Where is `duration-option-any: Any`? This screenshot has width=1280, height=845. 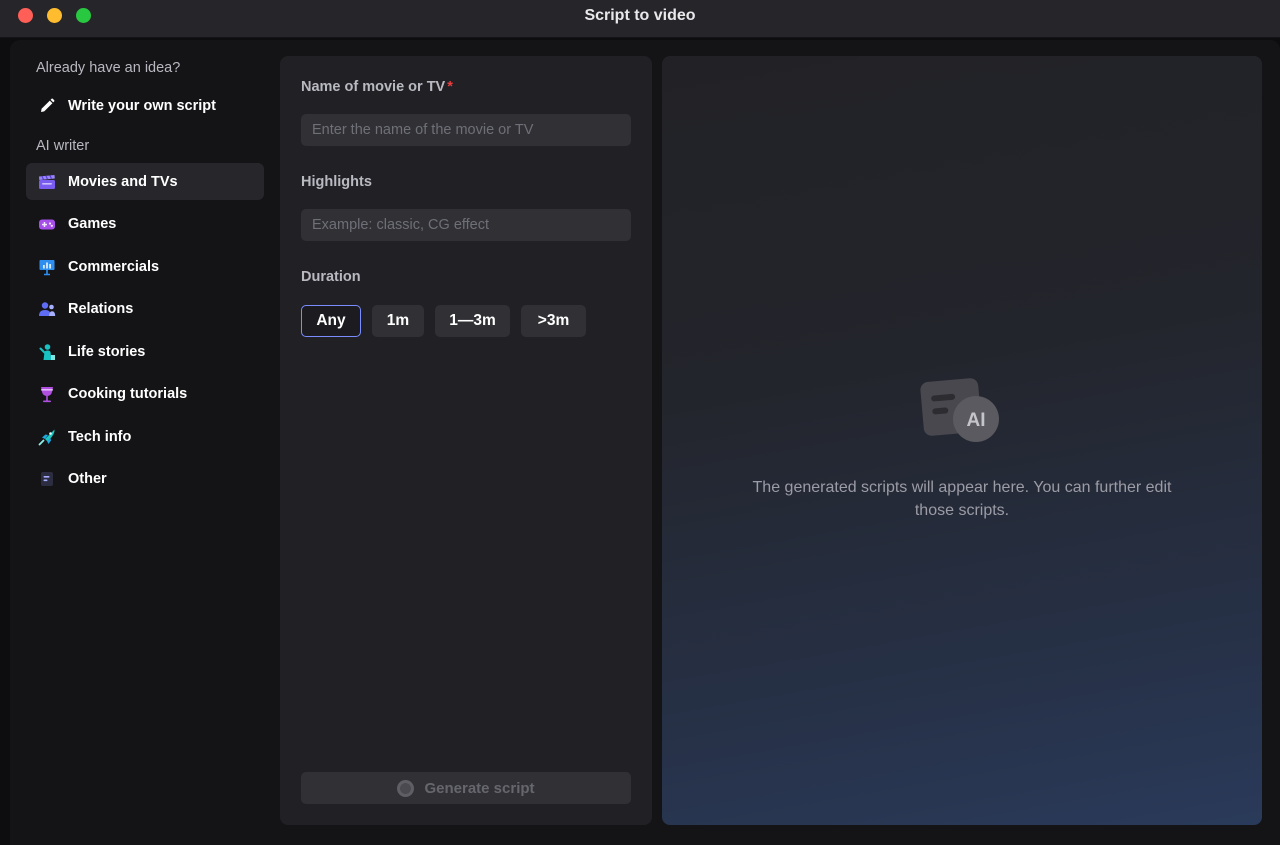
duration-option-any: Any is located at coordinates (331, 321).